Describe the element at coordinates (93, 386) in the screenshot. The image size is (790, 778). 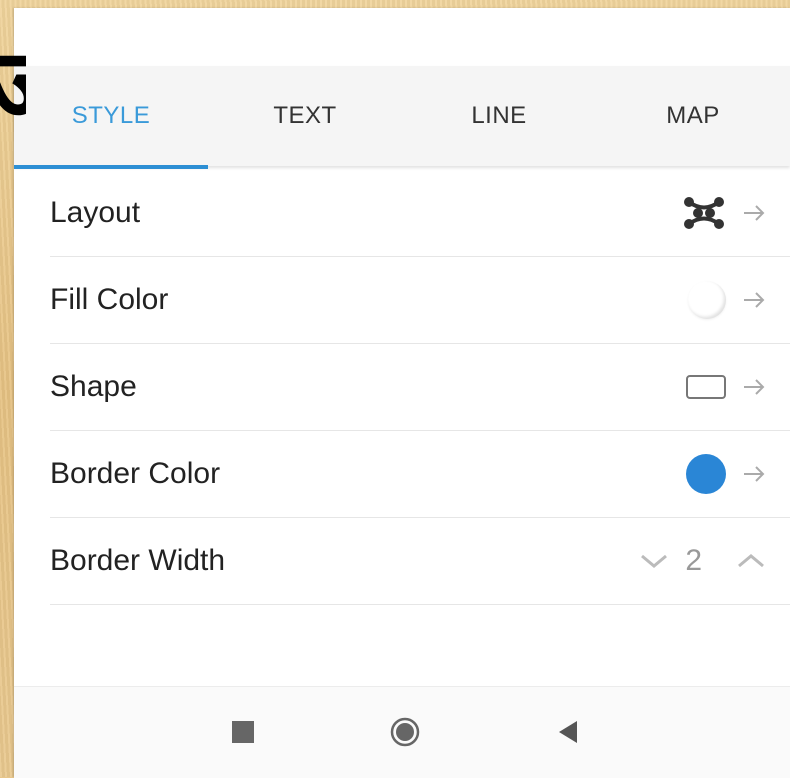
I see `shape-label: Shape` at that location.